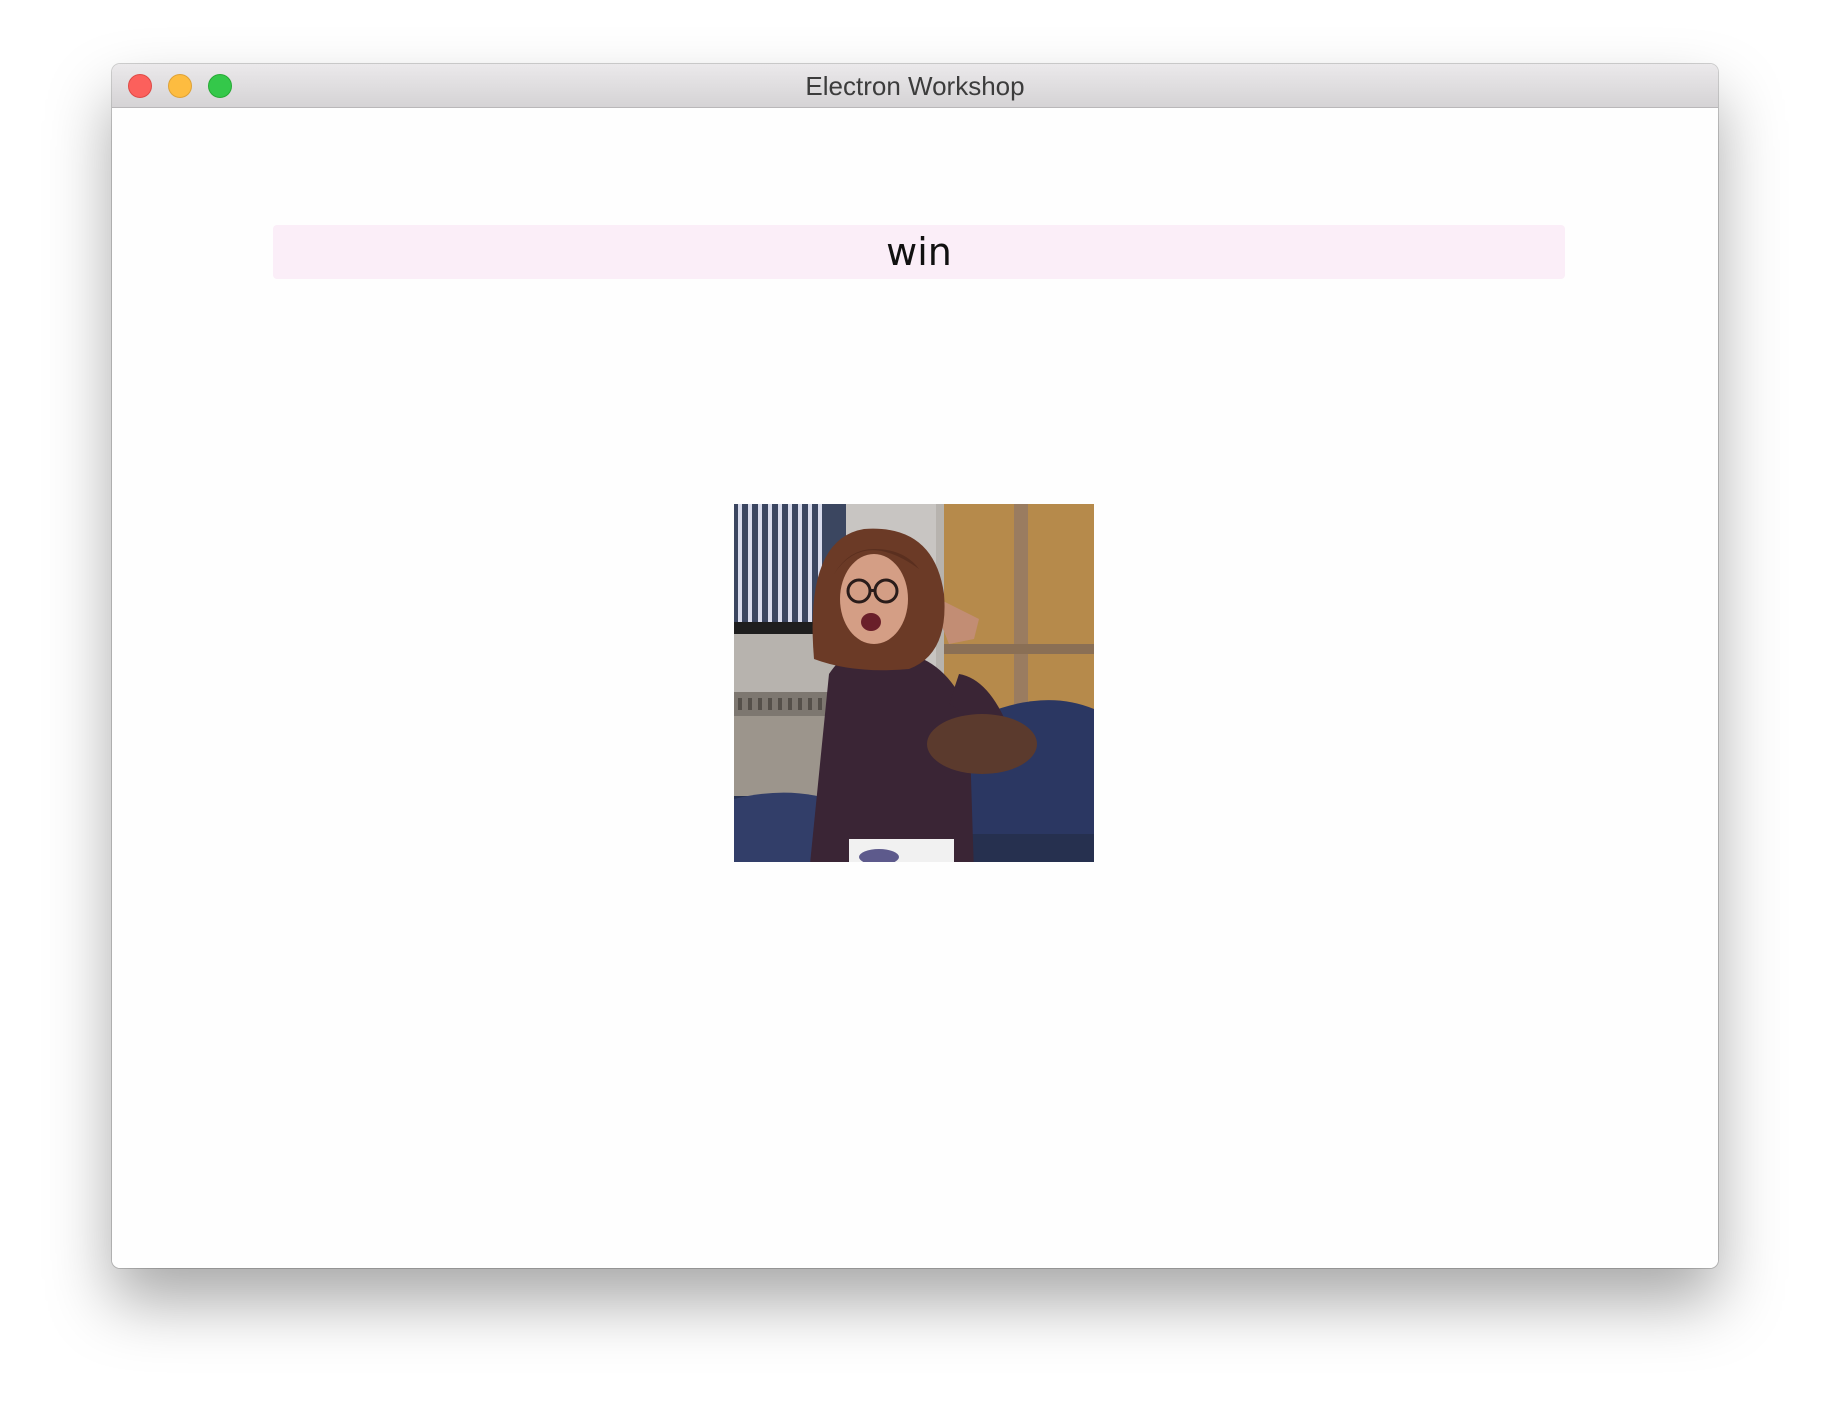 The width and height of the screenshot is (1824, 1424). Describe the element at coordinates (914, 683) in the screenshot. I see `gif-result-image` at that location.